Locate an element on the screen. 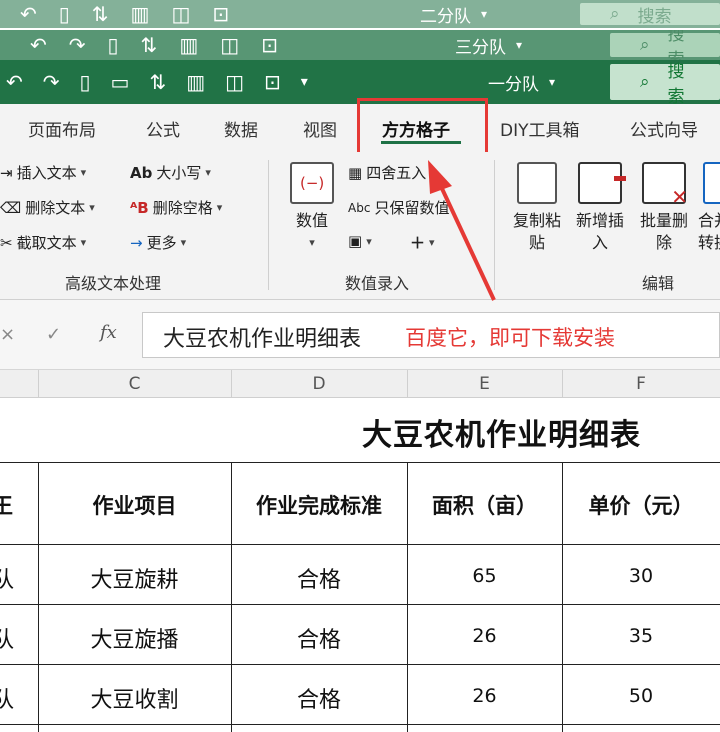 Image resolution: width=720 pixels, height=732 pixels. table-header-cell: 作业项目 is located at coordinates (134, 505).